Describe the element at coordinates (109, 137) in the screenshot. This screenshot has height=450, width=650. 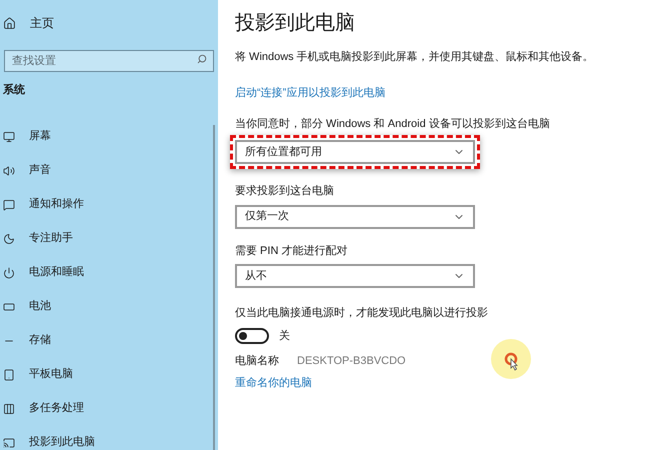
I see `nav-item: 屏幕` at that location.